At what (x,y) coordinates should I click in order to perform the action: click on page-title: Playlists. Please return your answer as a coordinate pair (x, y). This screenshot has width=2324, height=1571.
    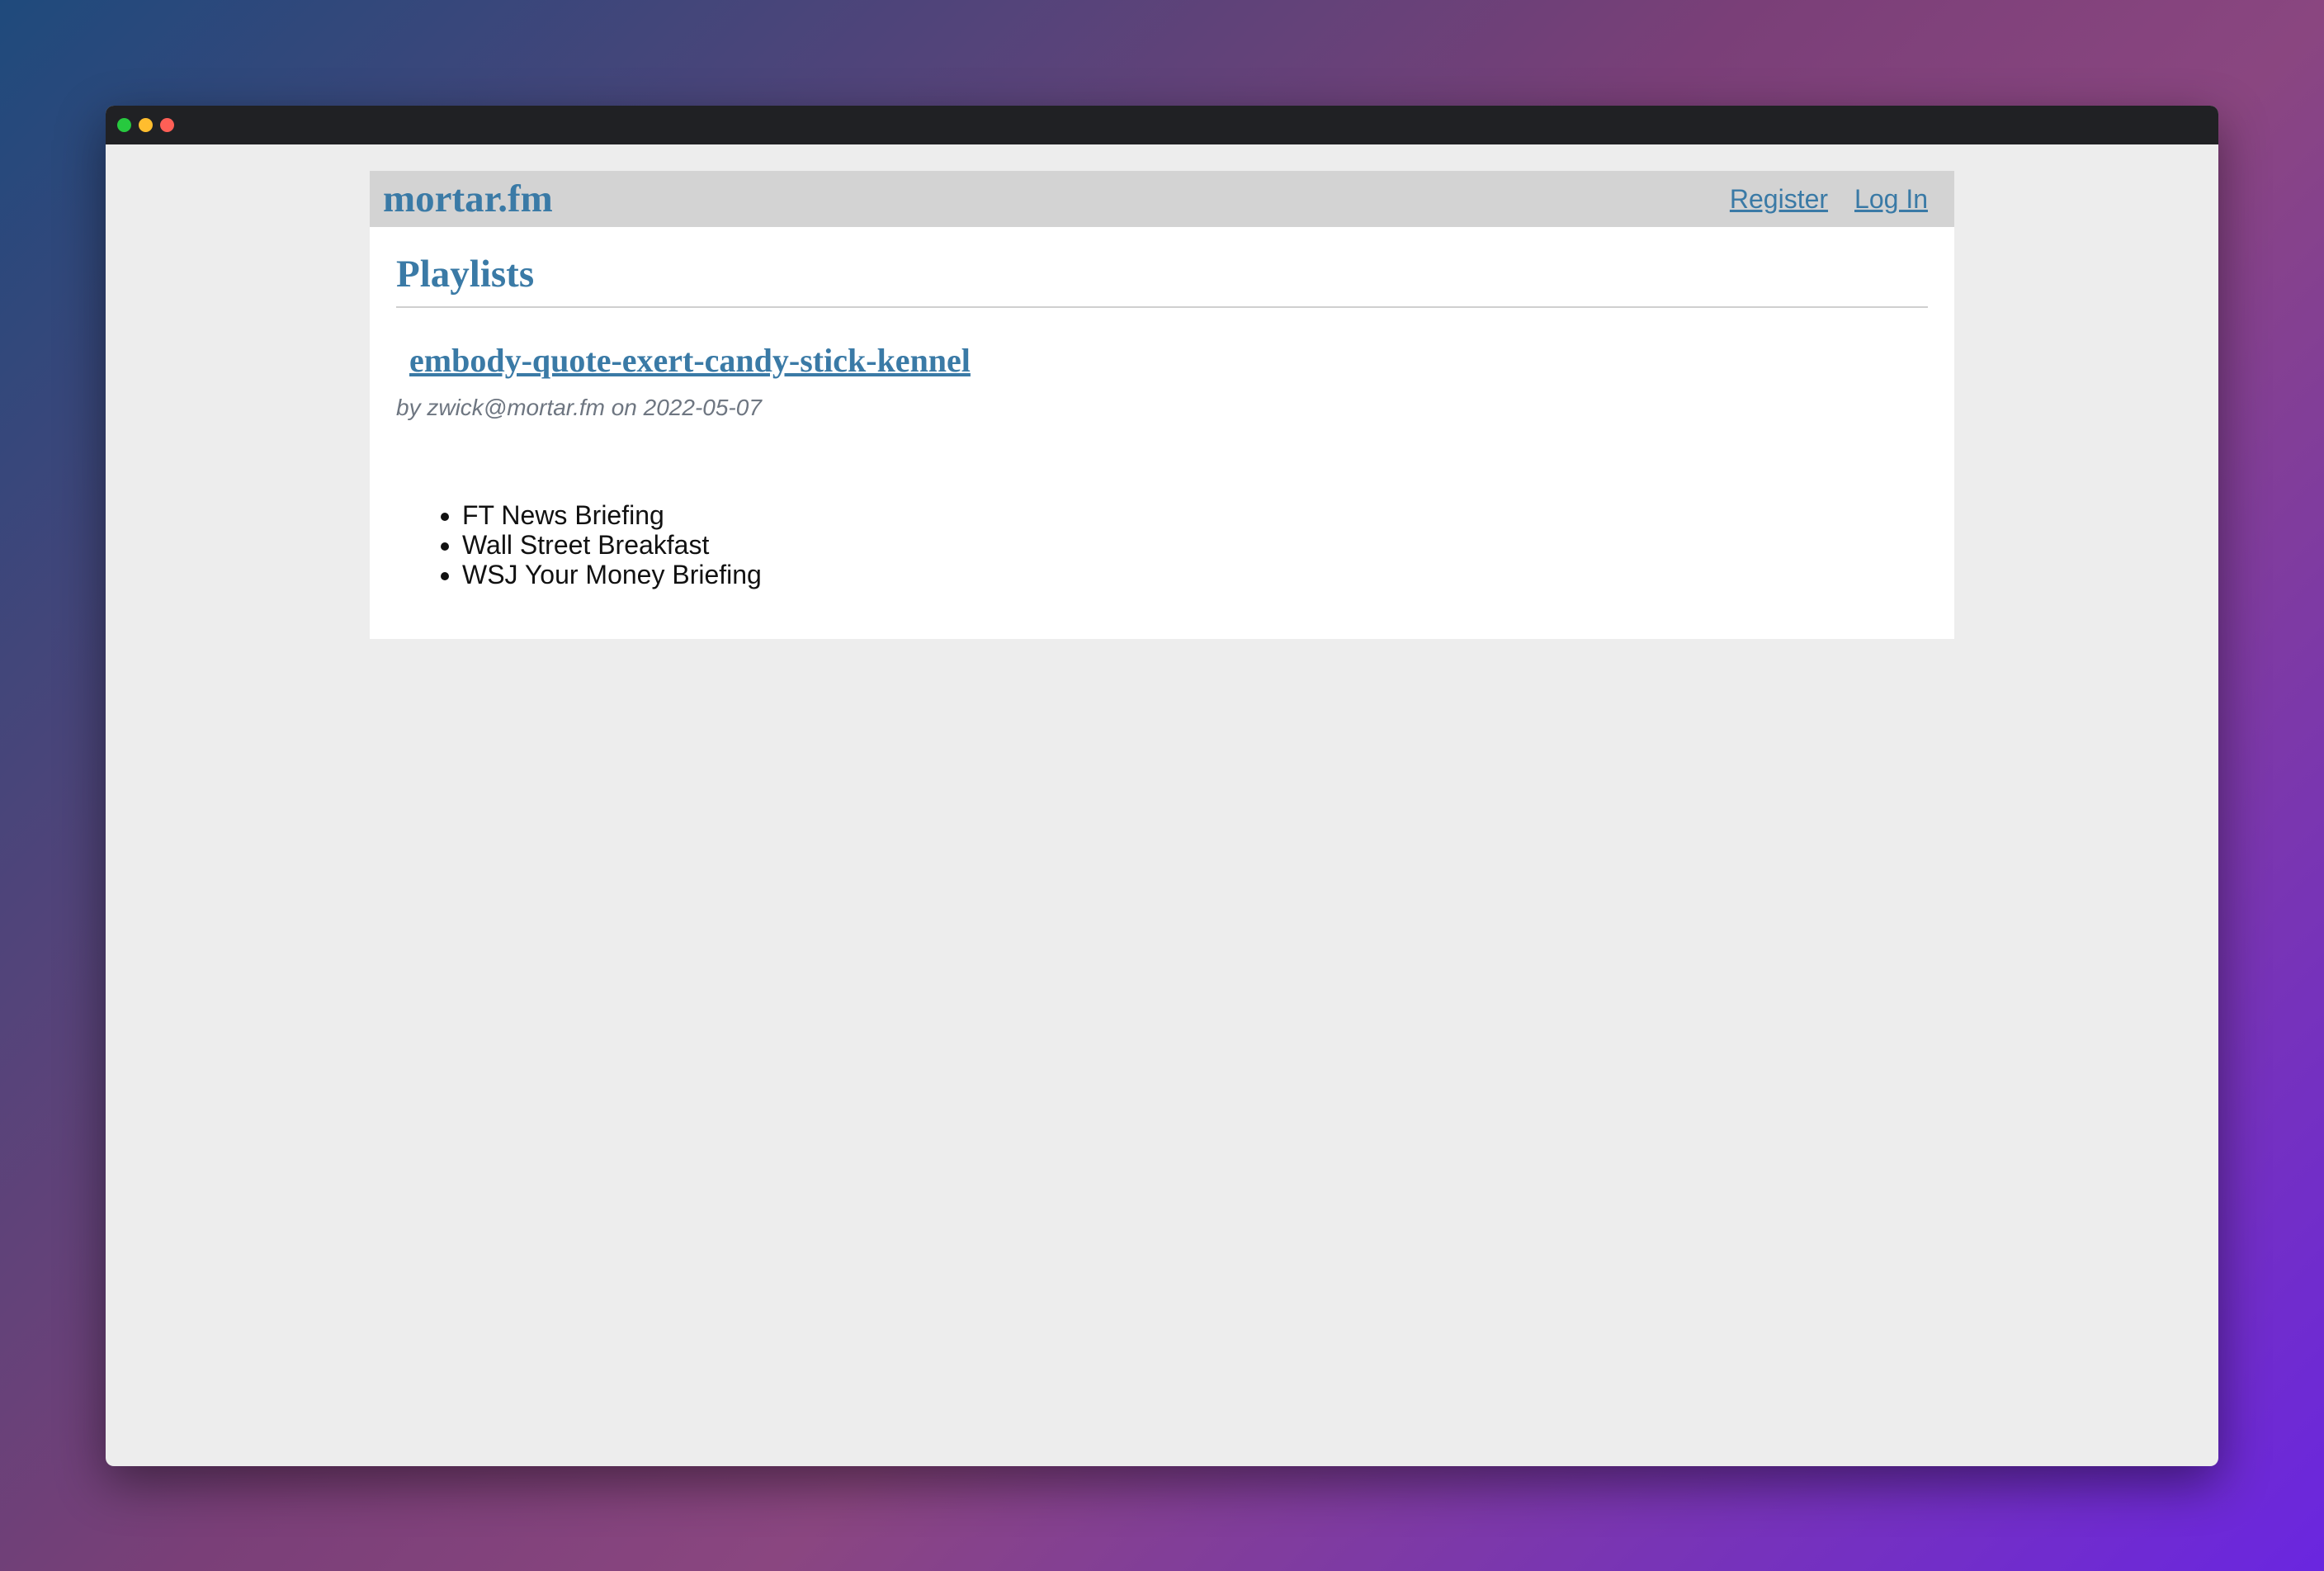
    Looking at the image, I should click on (1162, 280).